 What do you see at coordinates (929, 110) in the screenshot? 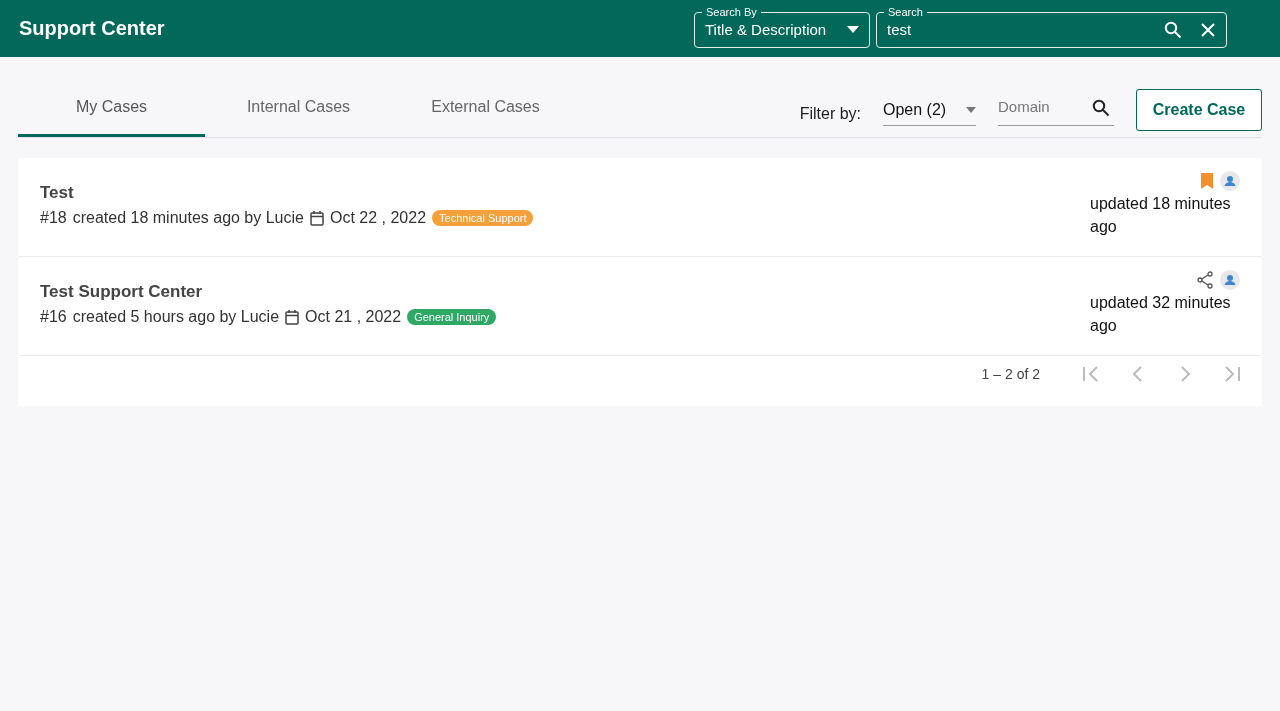
I see `status-dropdown: Open (2)` at bounding box center [929, 110].